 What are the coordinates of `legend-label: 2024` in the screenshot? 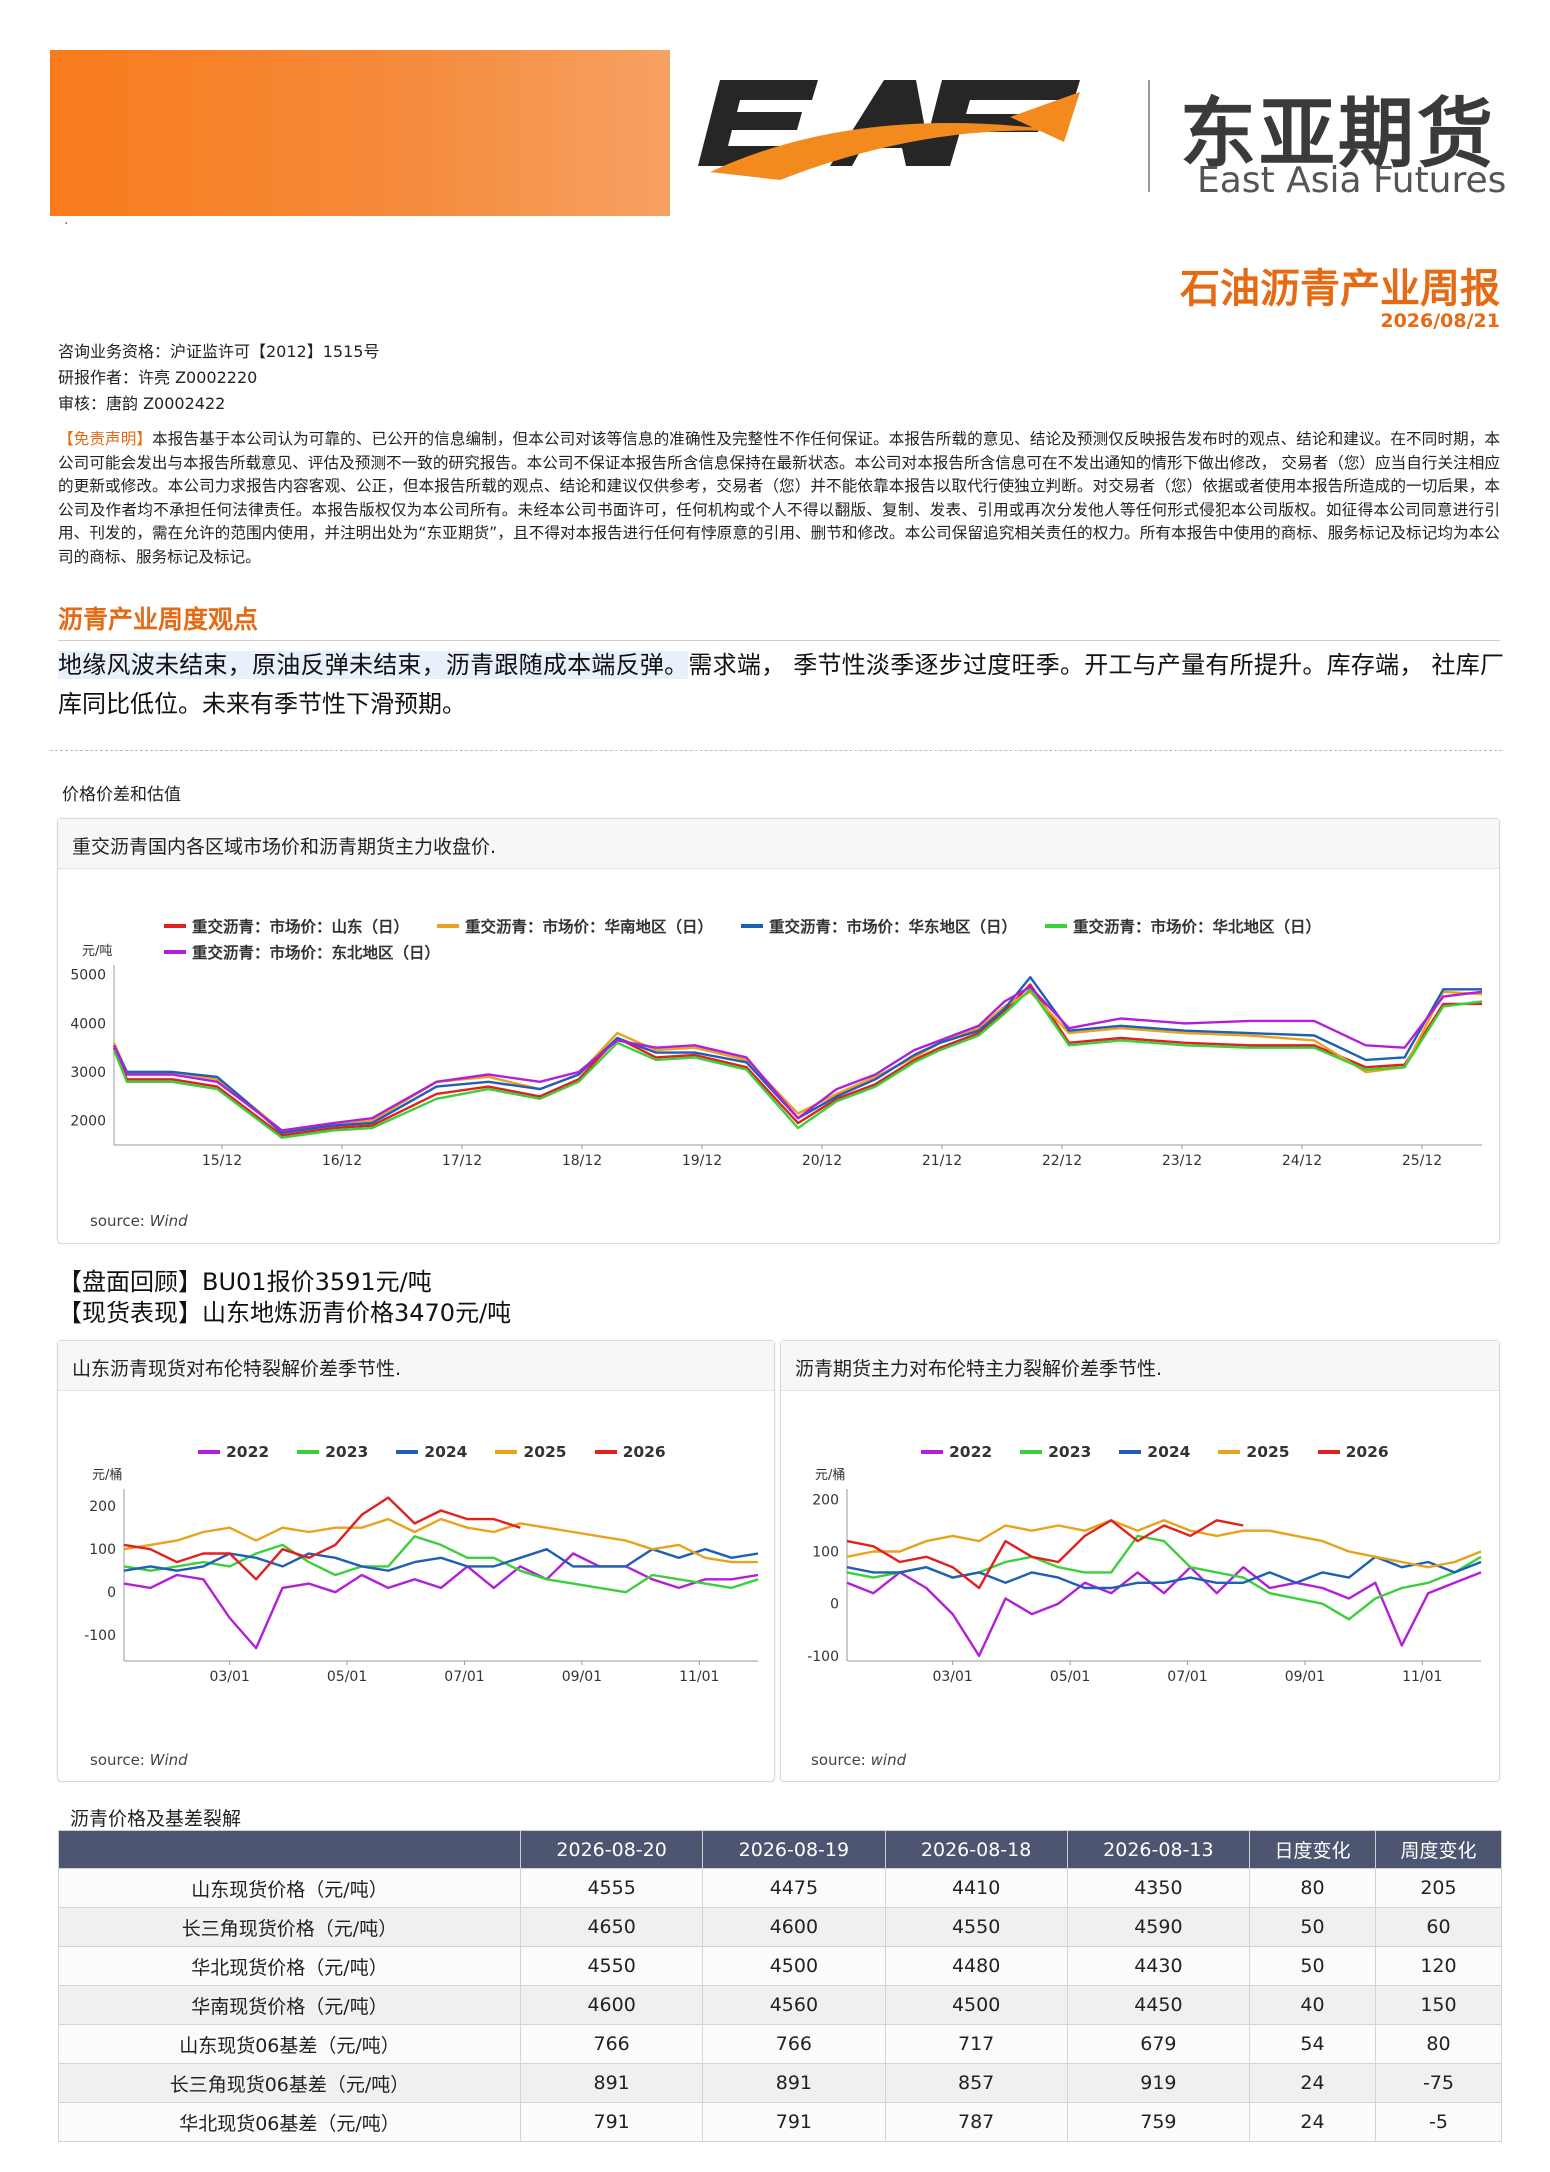 It's located at (446, 1452).